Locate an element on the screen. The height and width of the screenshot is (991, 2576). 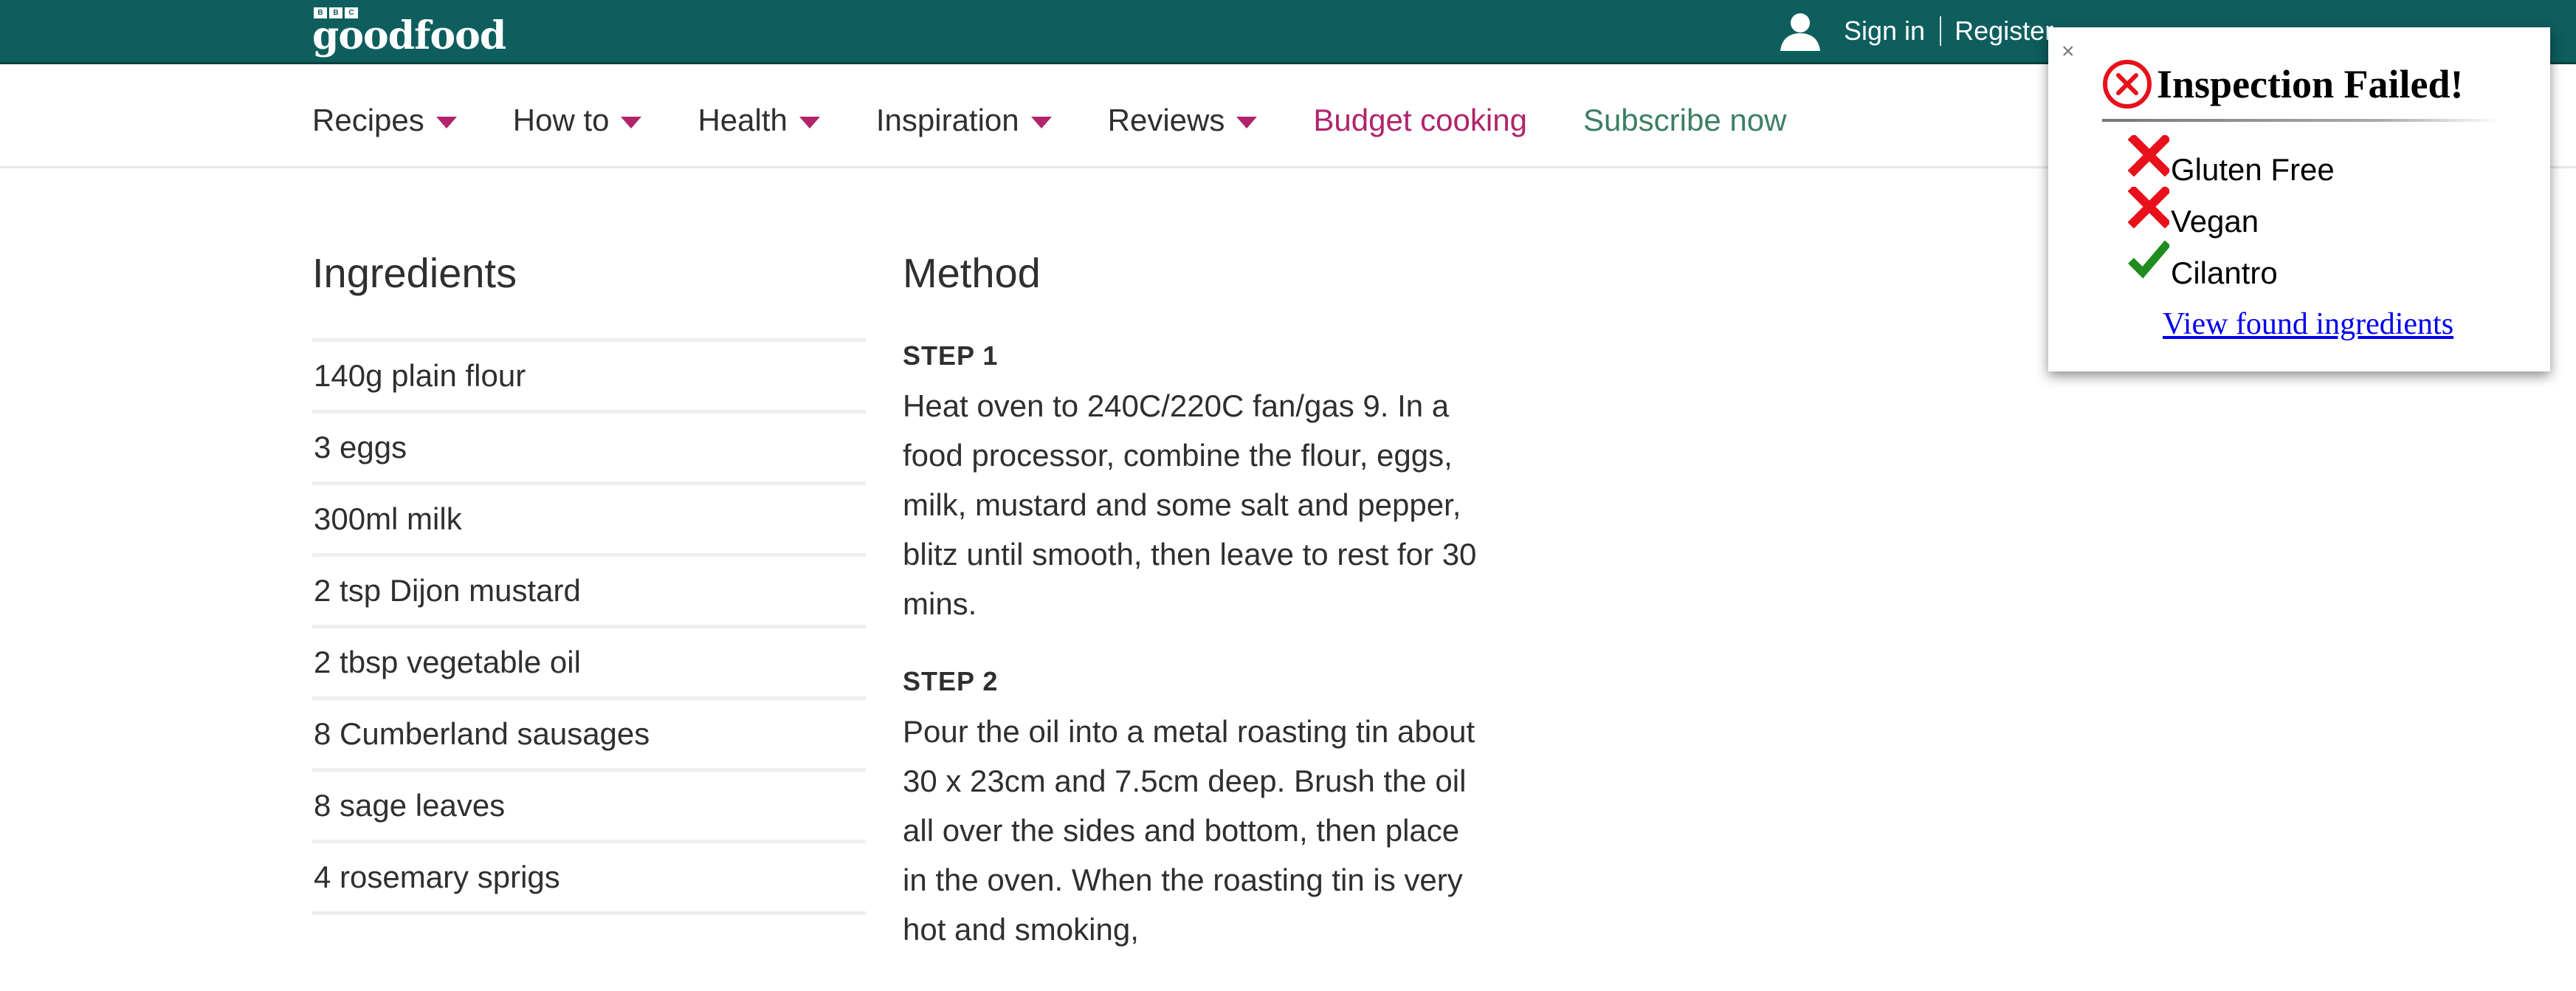
register-link: Register is located at coordinates (2004, 31).